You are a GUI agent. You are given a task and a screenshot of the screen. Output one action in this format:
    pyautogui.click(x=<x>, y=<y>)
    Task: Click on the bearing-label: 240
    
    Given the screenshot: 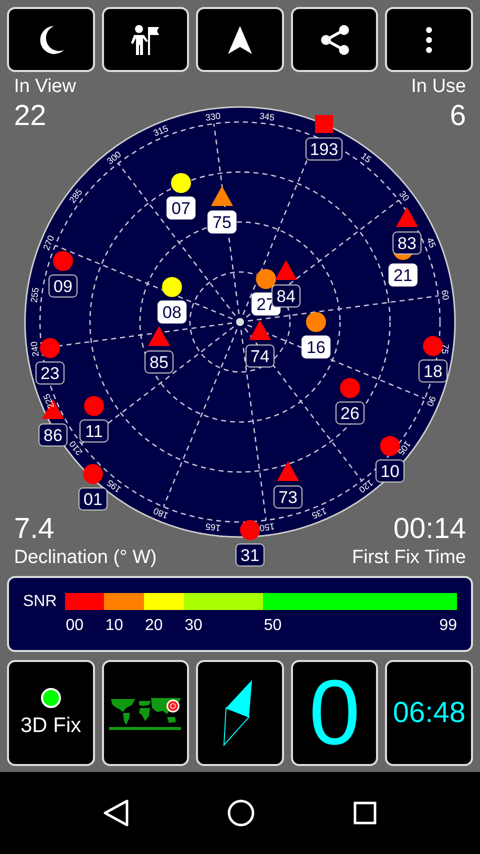 What is the action you would take?
    pyautogui.click(x=34, y=349)
    